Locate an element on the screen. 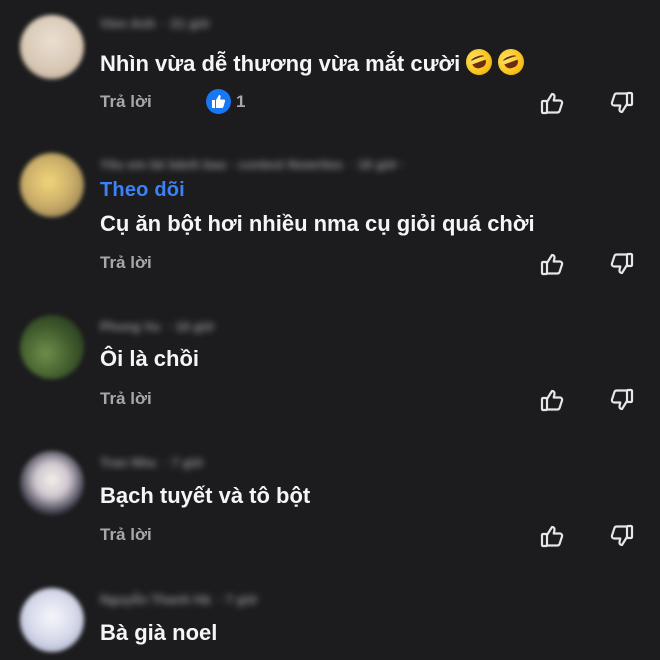 The height and width of the screenshot is (660, 660). comment-author-name: Vien Anh · 21 giờ is located at coordinates (155, 23).